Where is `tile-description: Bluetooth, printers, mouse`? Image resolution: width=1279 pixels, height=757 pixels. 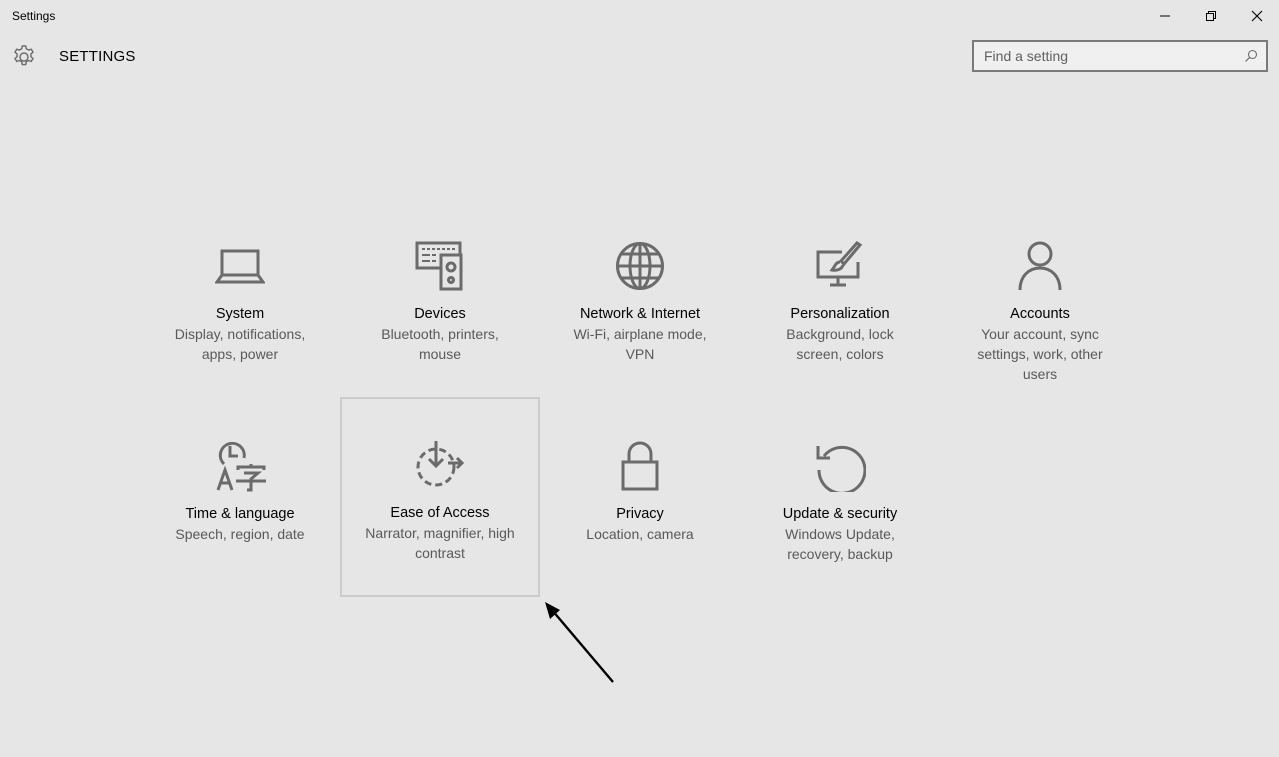
tile-description: Bluetooth, printers, mouse is located at coordinates (440, 344).